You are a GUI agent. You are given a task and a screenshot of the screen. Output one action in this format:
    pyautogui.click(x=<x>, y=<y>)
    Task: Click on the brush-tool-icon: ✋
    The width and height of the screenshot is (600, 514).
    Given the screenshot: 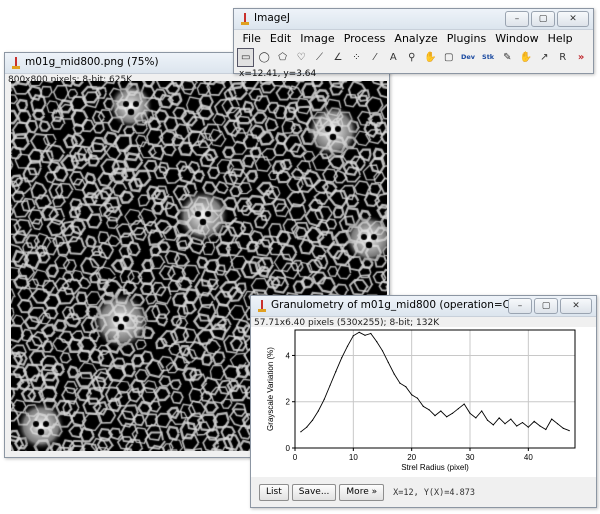 What is the action you would take?
    pyautogui.click(x=525, y=57)
    